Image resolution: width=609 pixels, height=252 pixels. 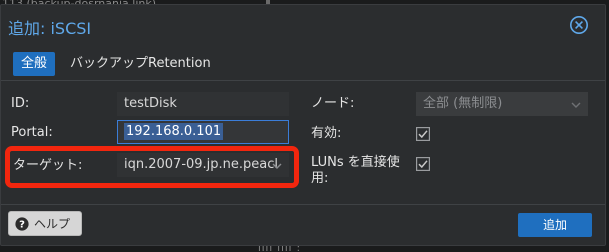 I want to click on footer-divider, so click(x=303, y=204).